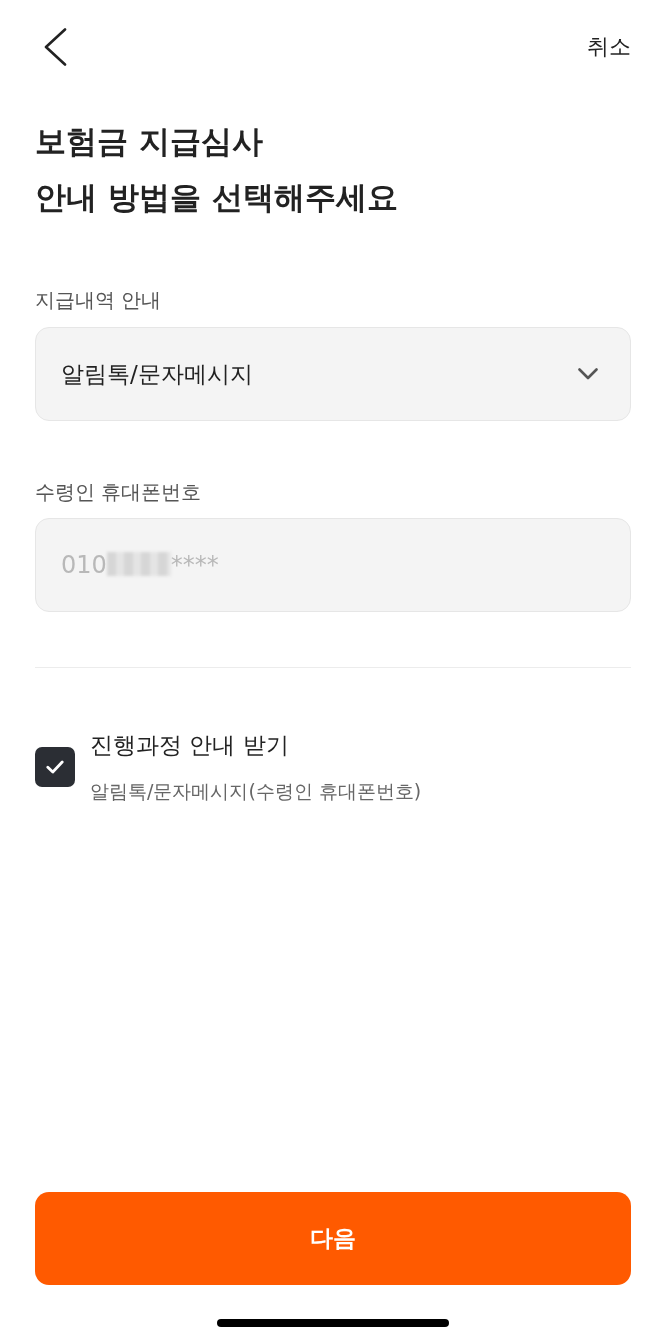  Describe the element at coordinates (333, 374) in the screenshot. I see `dropdown-select: 알림톡/문자메시지` at that location.